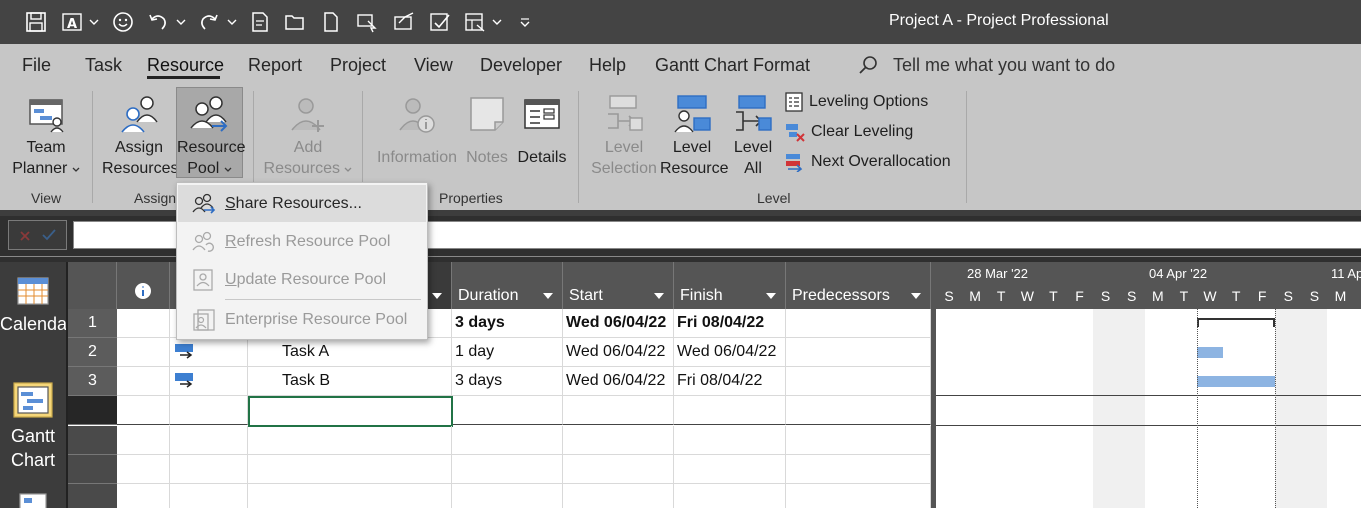  Describe the element at coordinates (33, 306) in the screenshot. I see `calendar-view-button: Calendar` at that location.